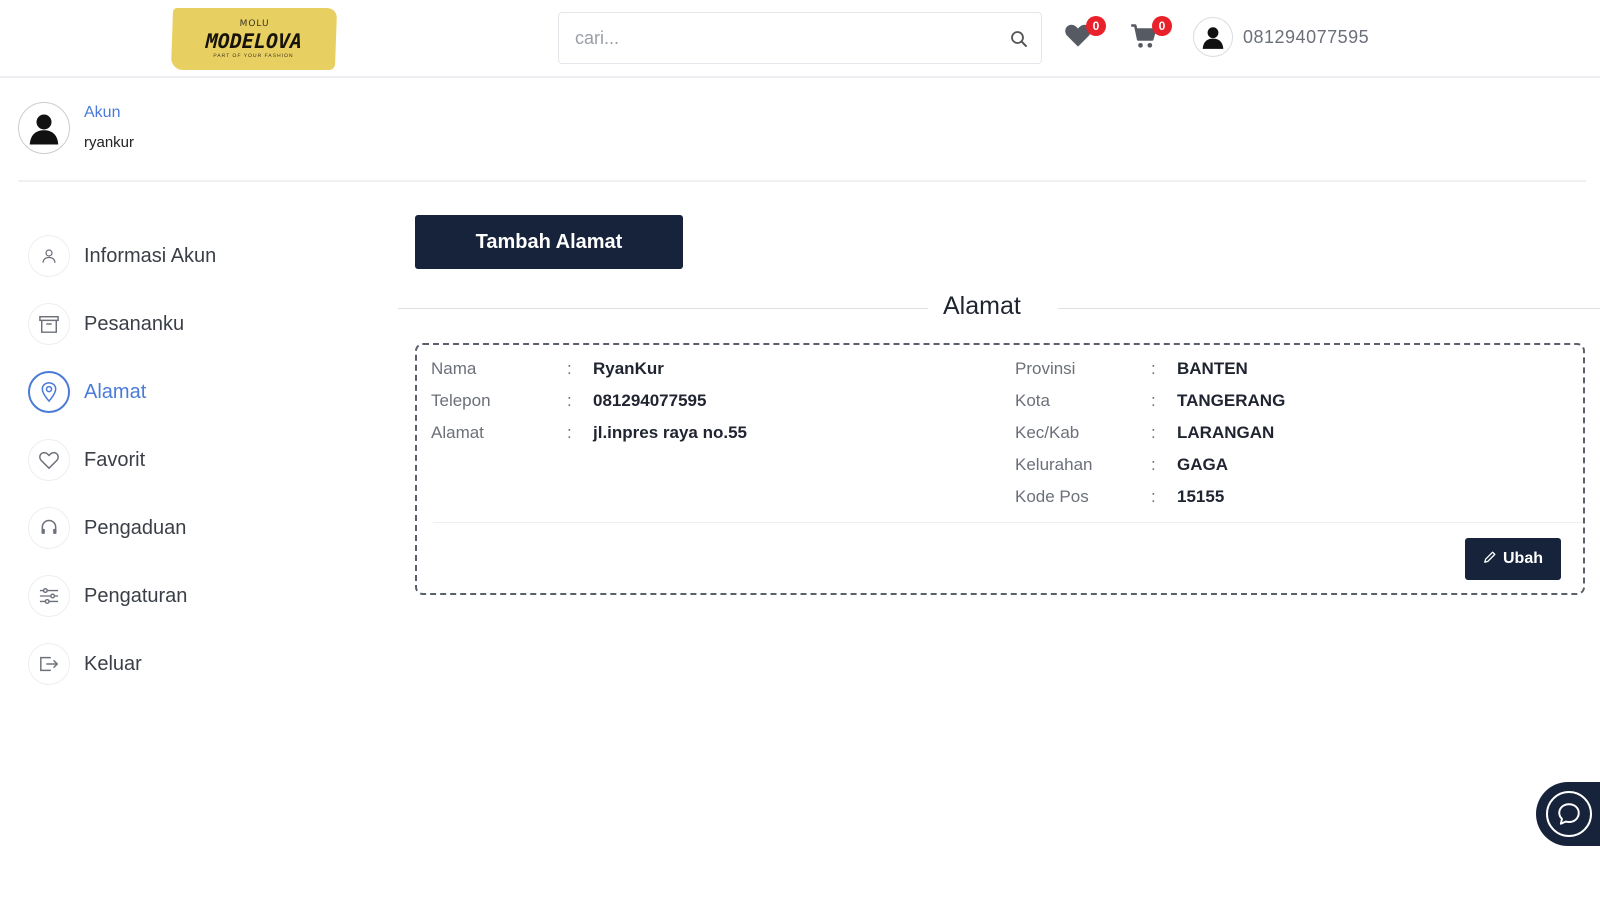  Describe the element at coordinates (711, 369) in the screenshot. I see `address-row-nama: Nama : RyanKur` at that location.